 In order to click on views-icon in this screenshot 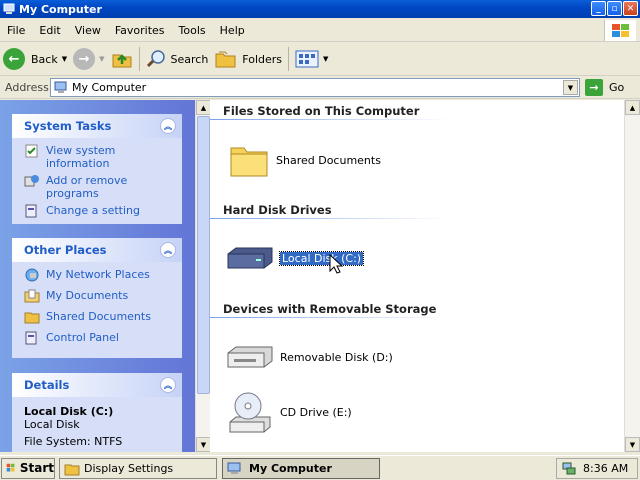, I will do `click(307, 59)`.